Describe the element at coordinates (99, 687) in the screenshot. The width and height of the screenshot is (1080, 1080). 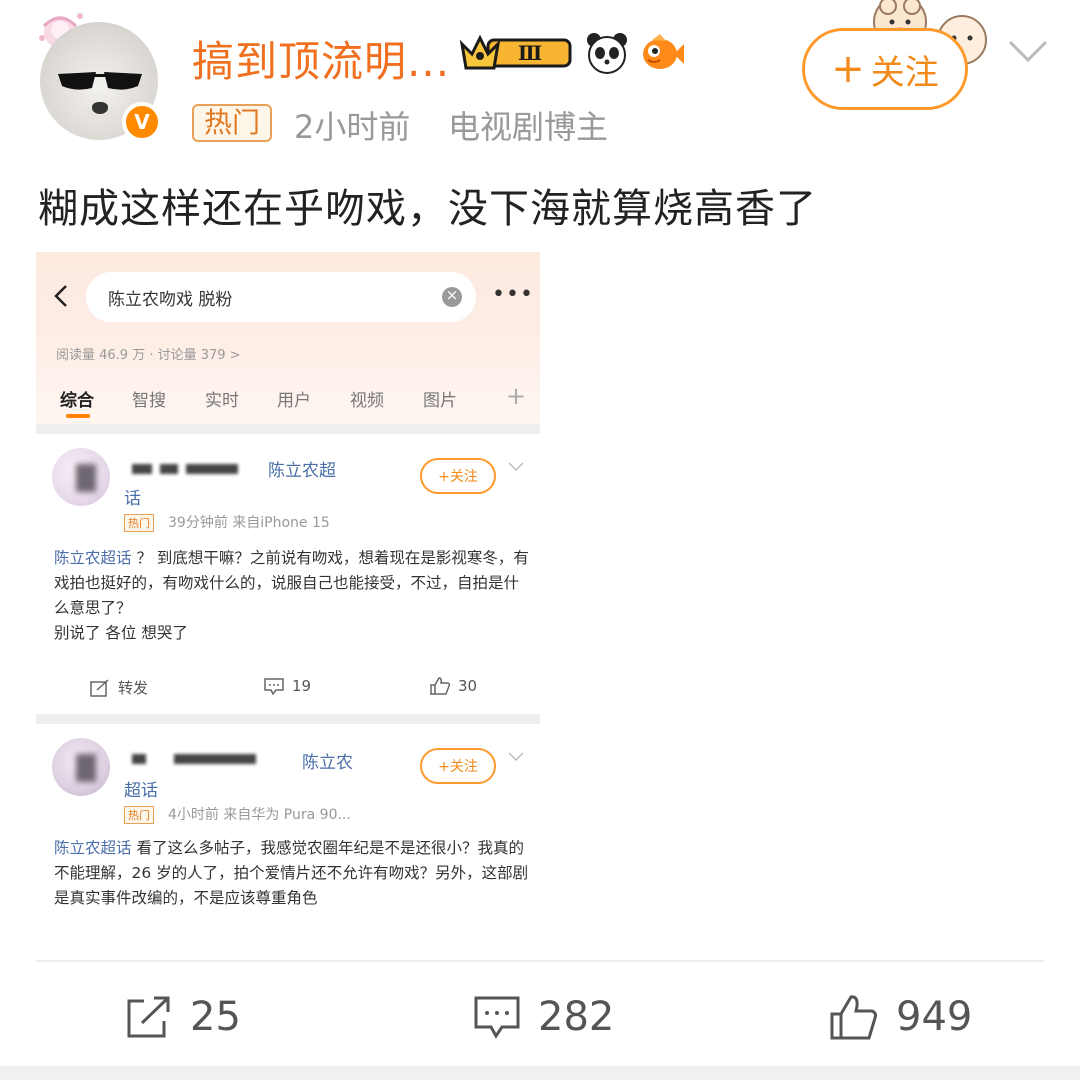
I see `card-repost-icon` at that location.